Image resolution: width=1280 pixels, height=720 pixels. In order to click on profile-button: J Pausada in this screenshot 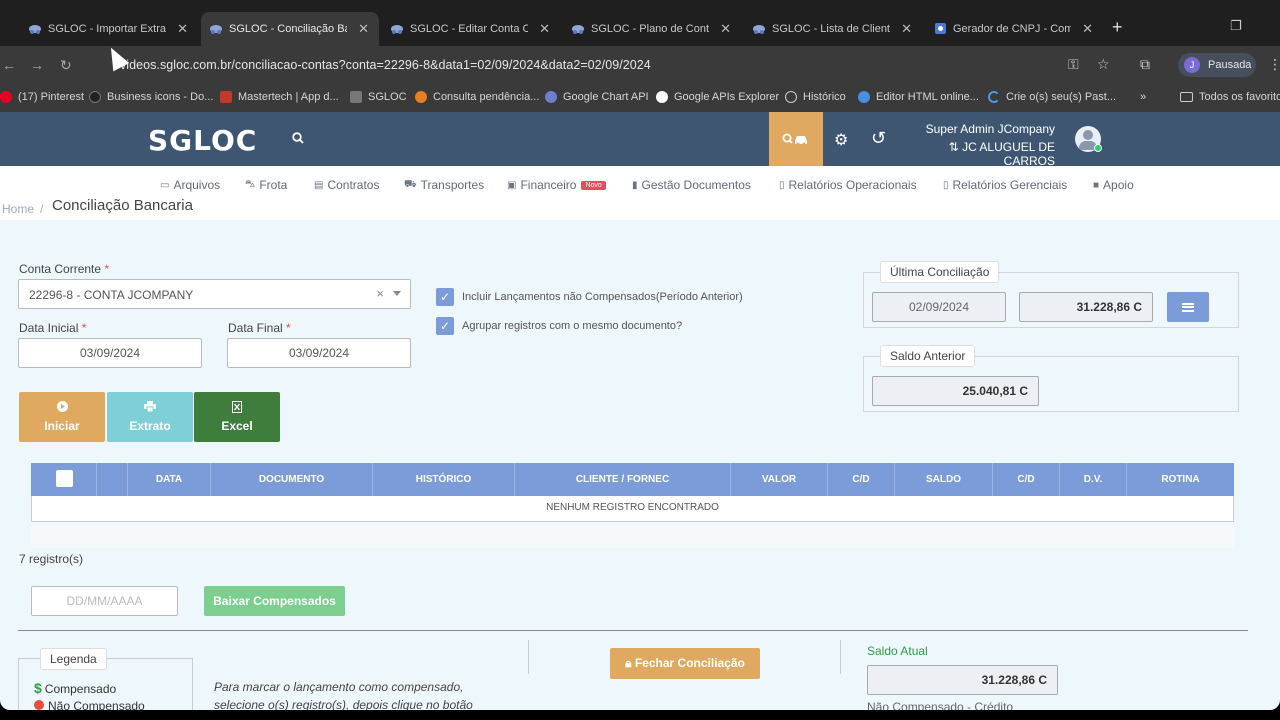, I will do `click(1217, 65)`.